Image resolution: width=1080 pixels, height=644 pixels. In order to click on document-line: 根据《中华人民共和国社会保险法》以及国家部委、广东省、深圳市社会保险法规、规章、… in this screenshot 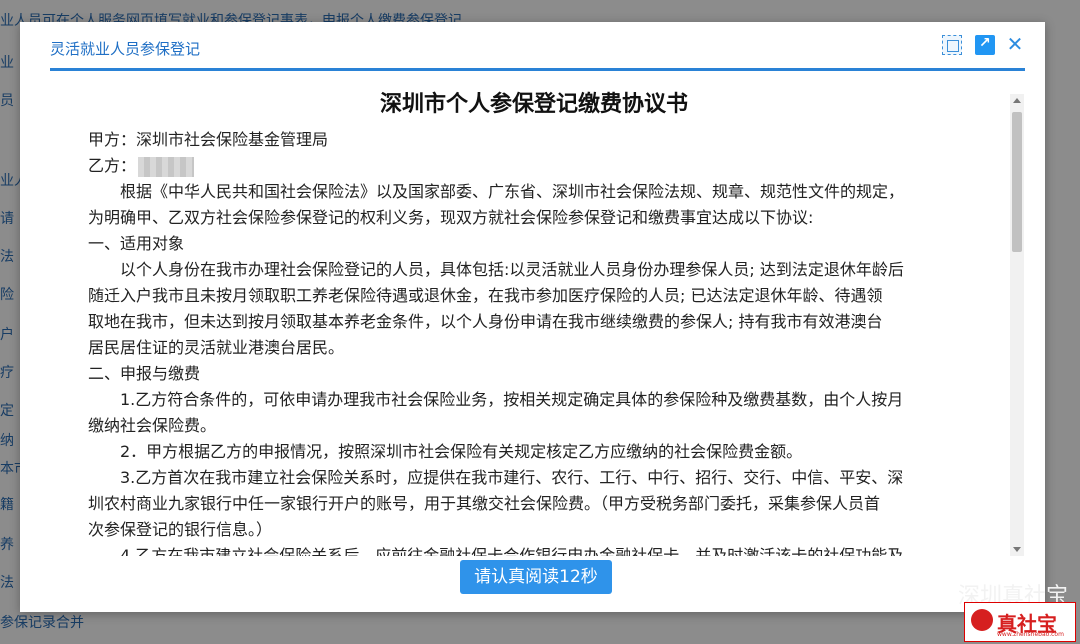, I will do `click(512, 191)`.